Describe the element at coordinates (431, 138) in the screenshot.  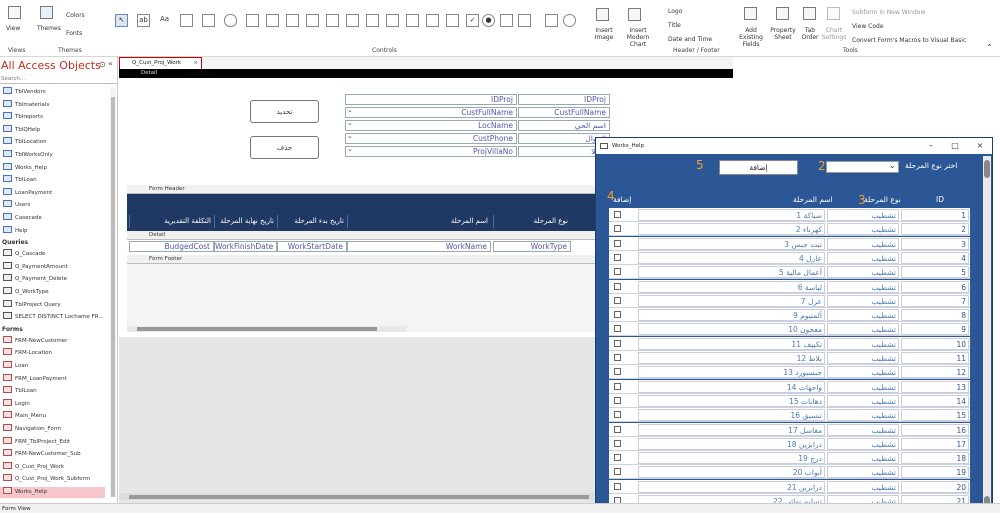
I see `field-textbox: CustPhone` at that location.